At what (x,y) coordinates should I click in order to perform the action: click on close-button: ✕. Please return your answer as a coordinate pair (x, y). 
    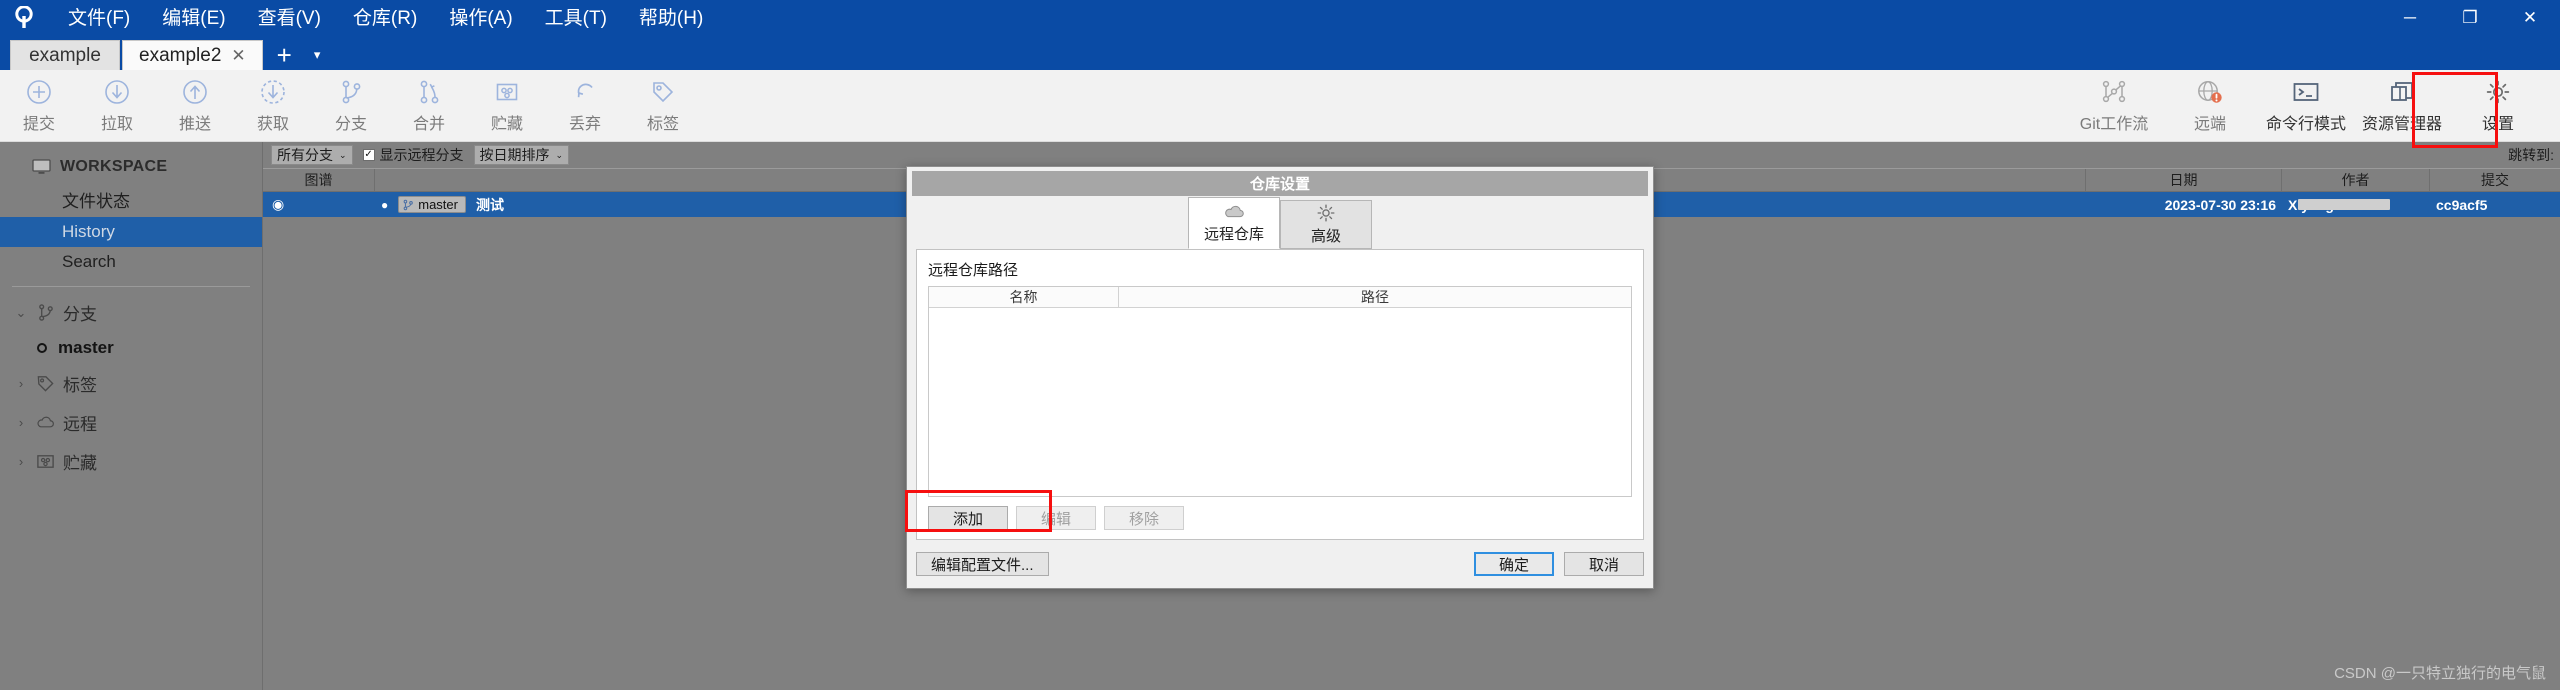
    Looking at the image, I should click on (2530, 18).